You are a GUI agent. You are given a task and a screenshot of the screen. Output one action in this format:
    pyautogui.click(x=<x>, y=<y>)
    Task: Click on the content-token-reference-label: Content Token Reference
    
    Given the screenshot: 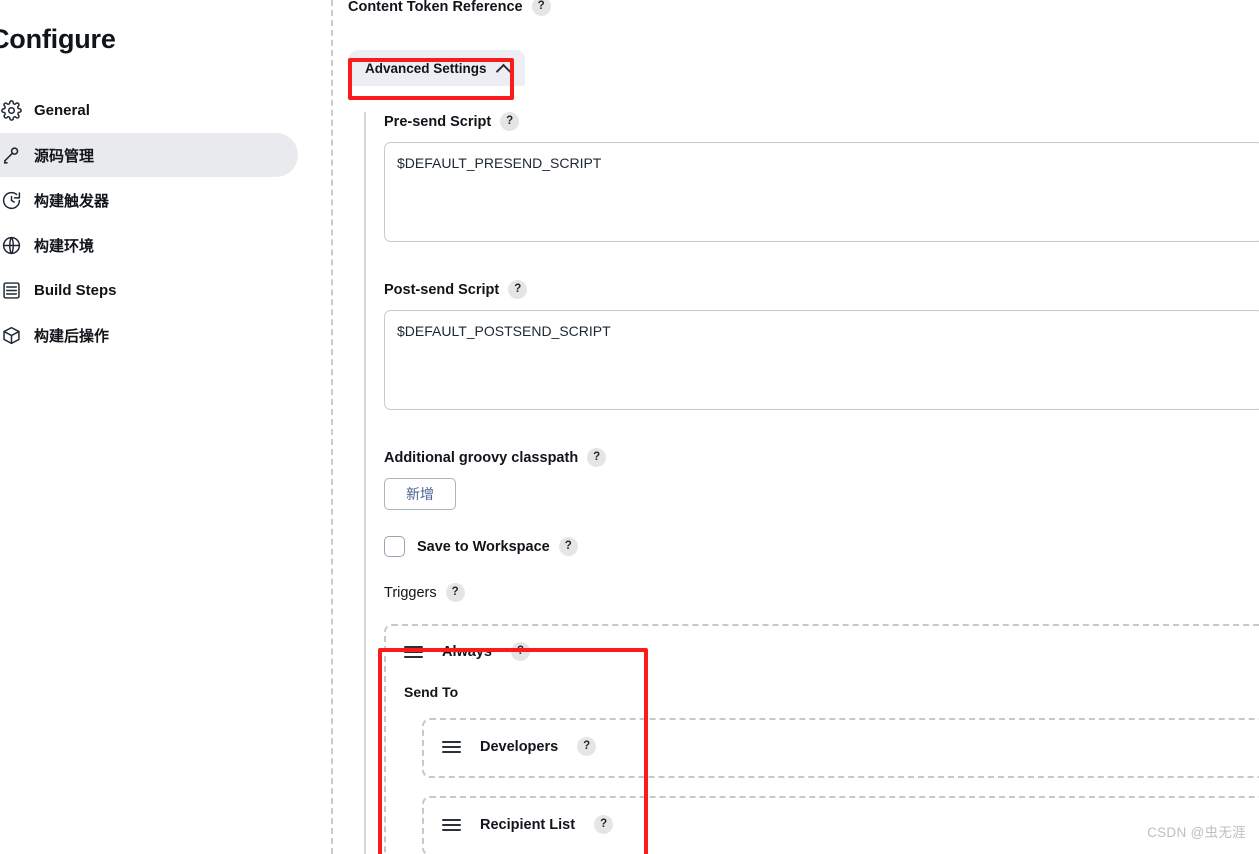 What is the action you would take?
    pyautogui.click(x=435, y=7)
    